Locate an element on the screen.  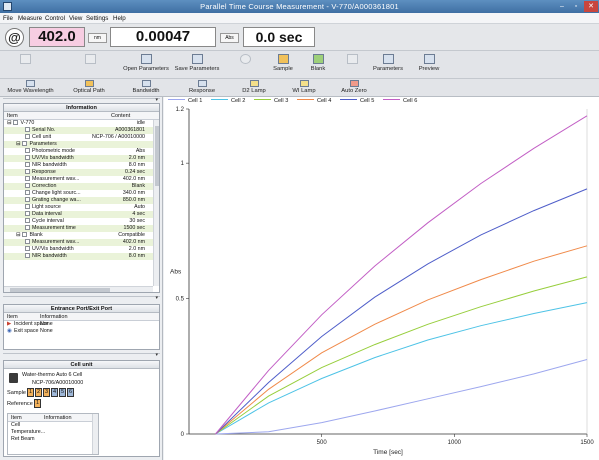
tree-row: ⊟ V-770 idle is located at coordinates (81, 123).